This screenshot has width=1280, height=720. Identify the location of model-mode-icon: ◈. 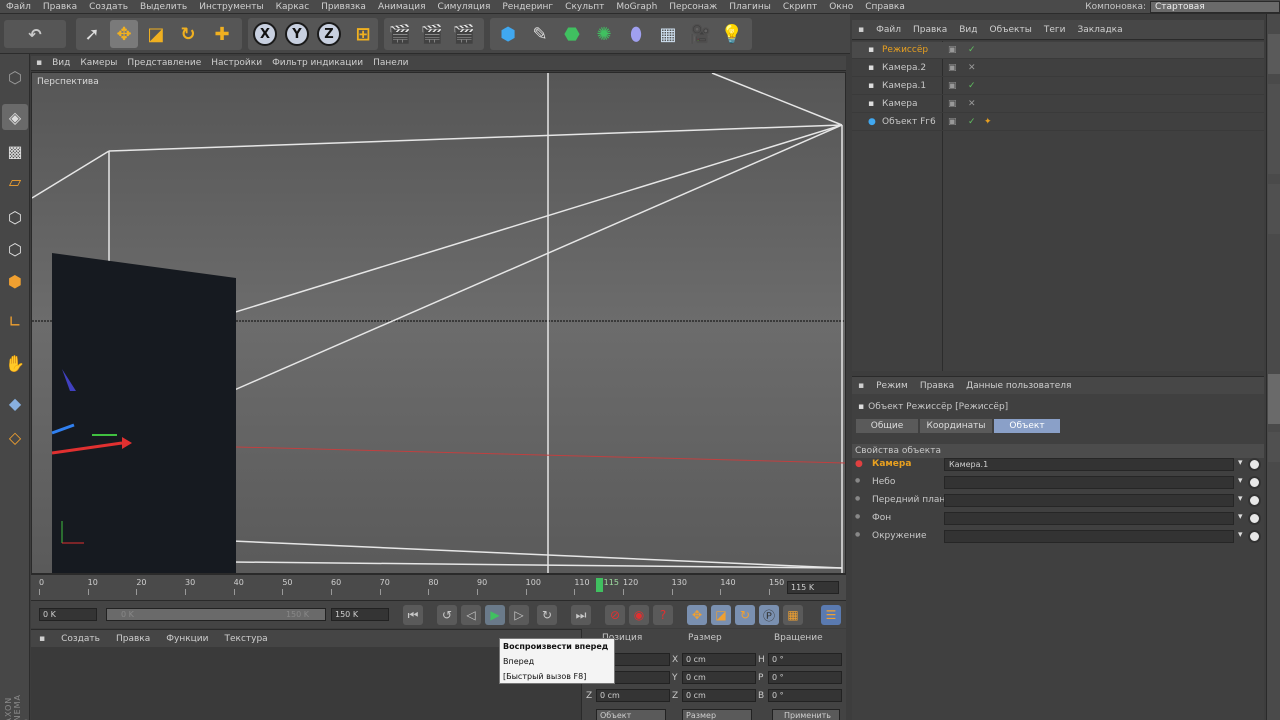
(15, 117).